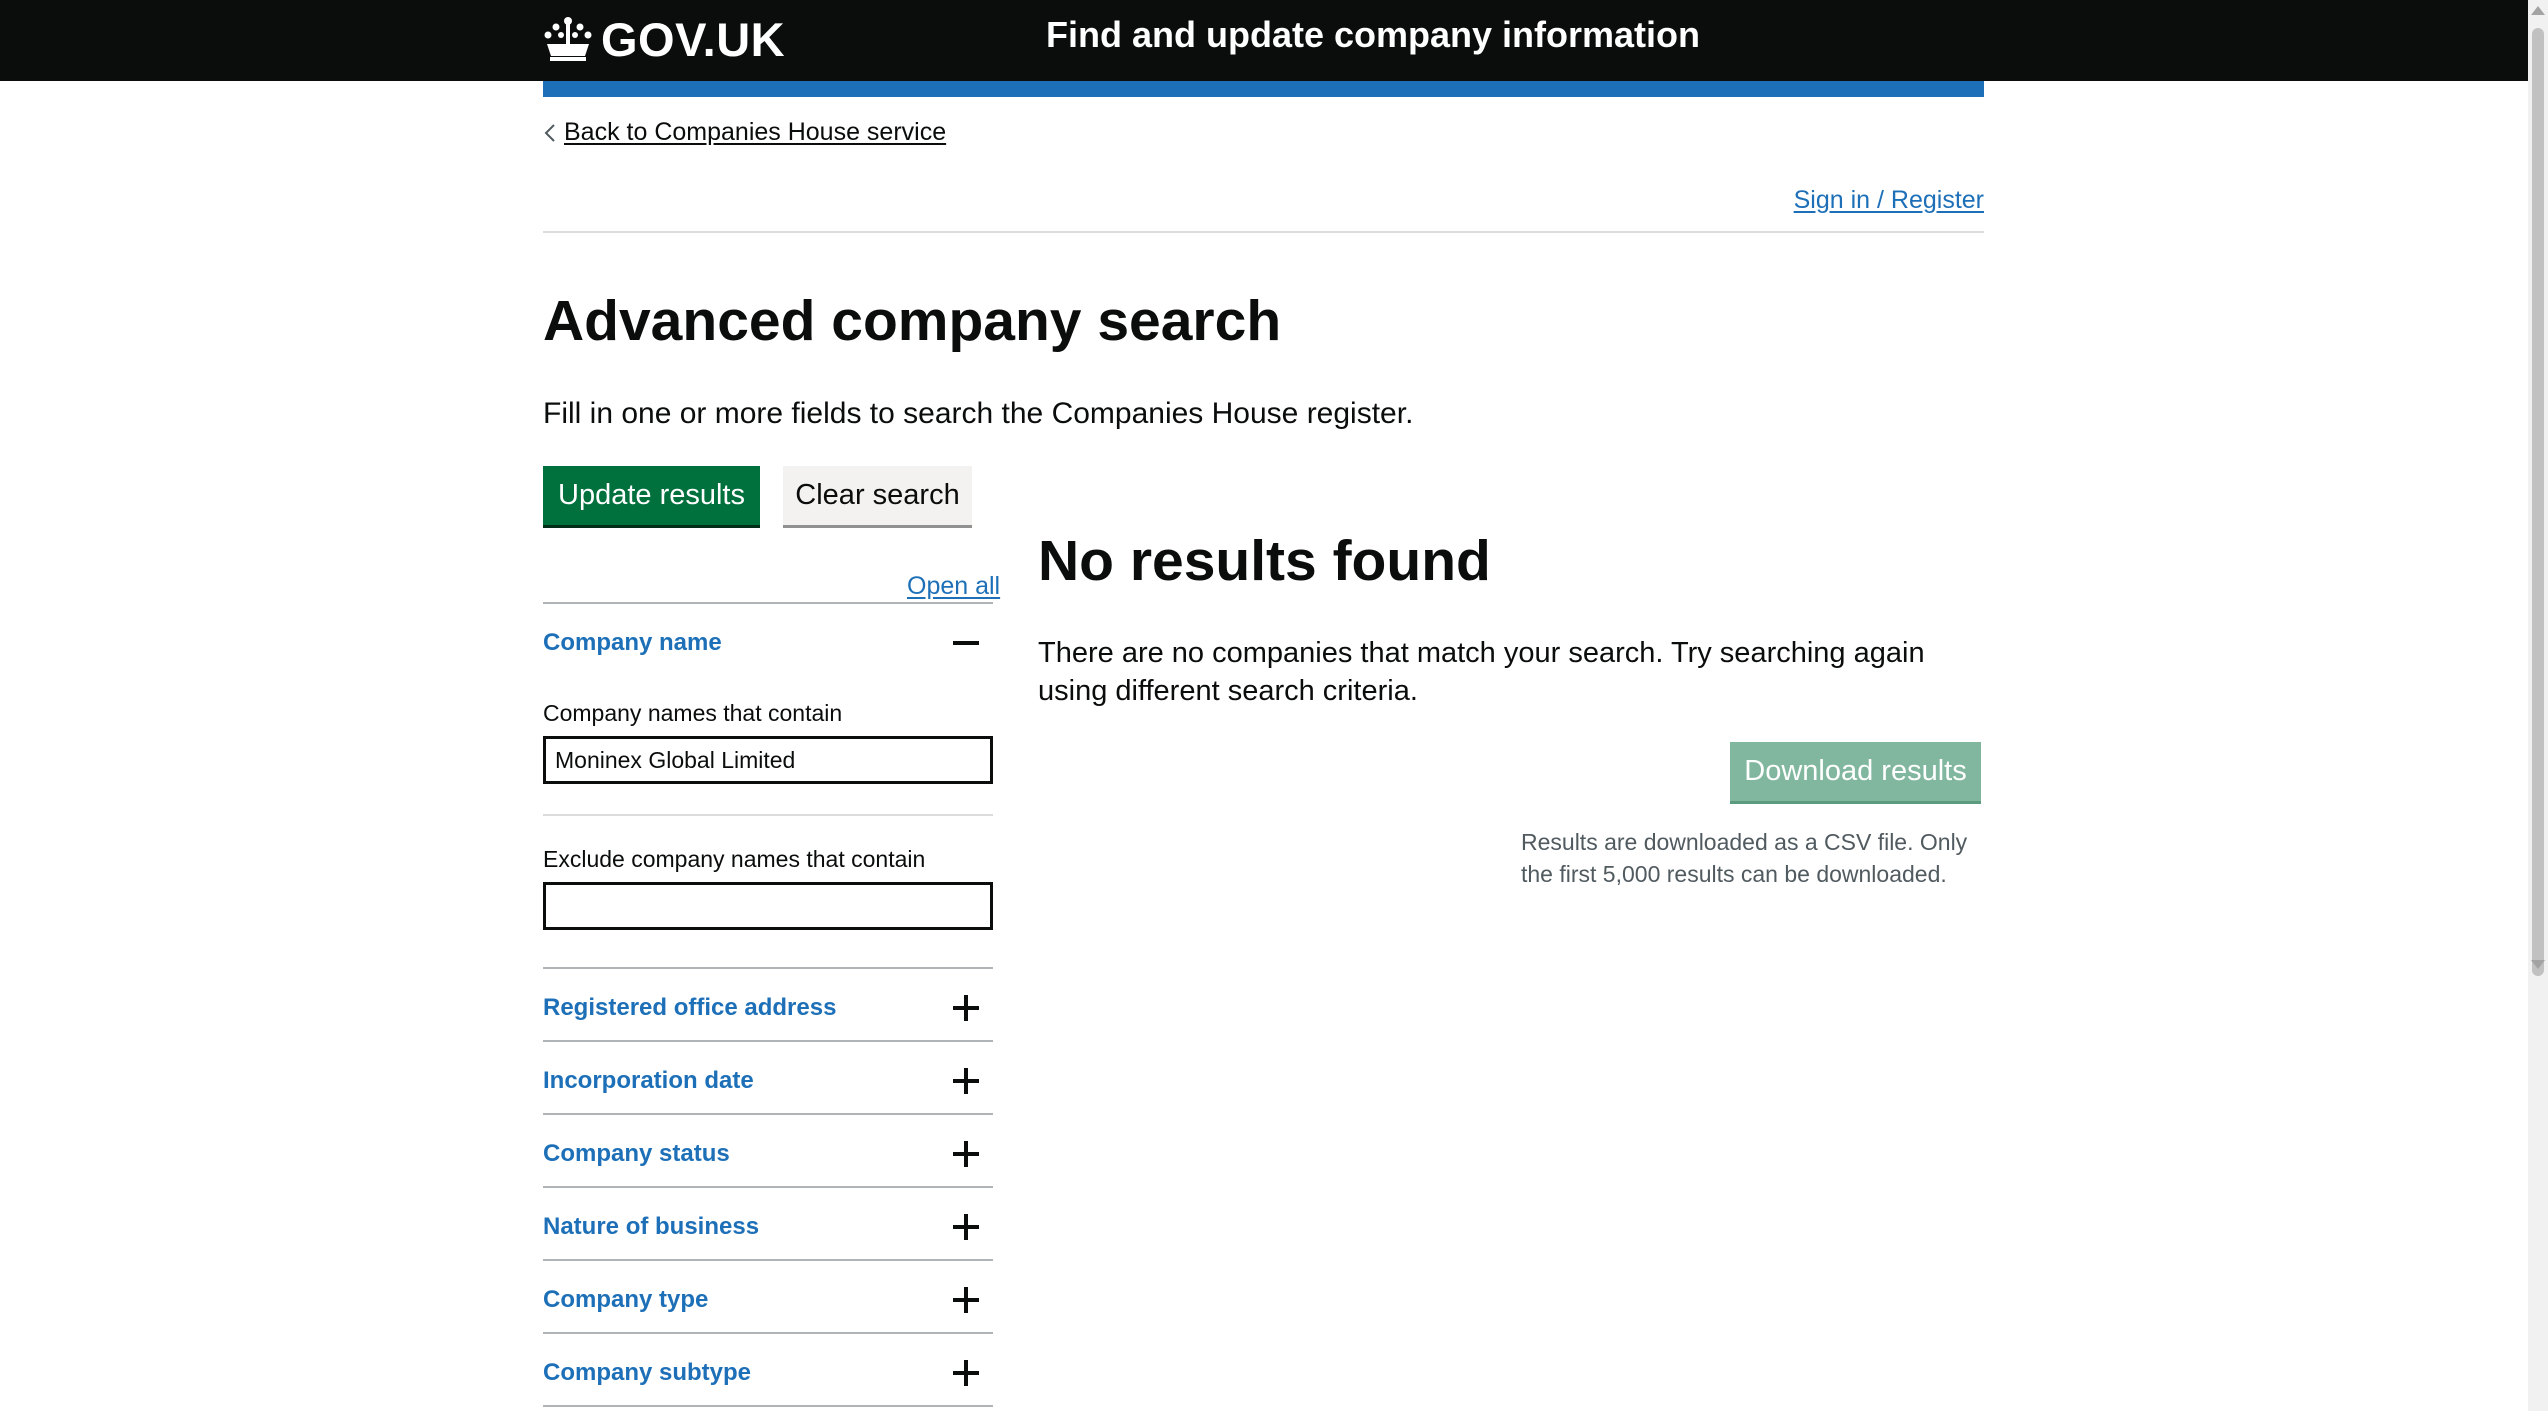 This screenshot has width=2548, height=1411. I want to click on no-results-heading: No results found, so click(1264, 561).